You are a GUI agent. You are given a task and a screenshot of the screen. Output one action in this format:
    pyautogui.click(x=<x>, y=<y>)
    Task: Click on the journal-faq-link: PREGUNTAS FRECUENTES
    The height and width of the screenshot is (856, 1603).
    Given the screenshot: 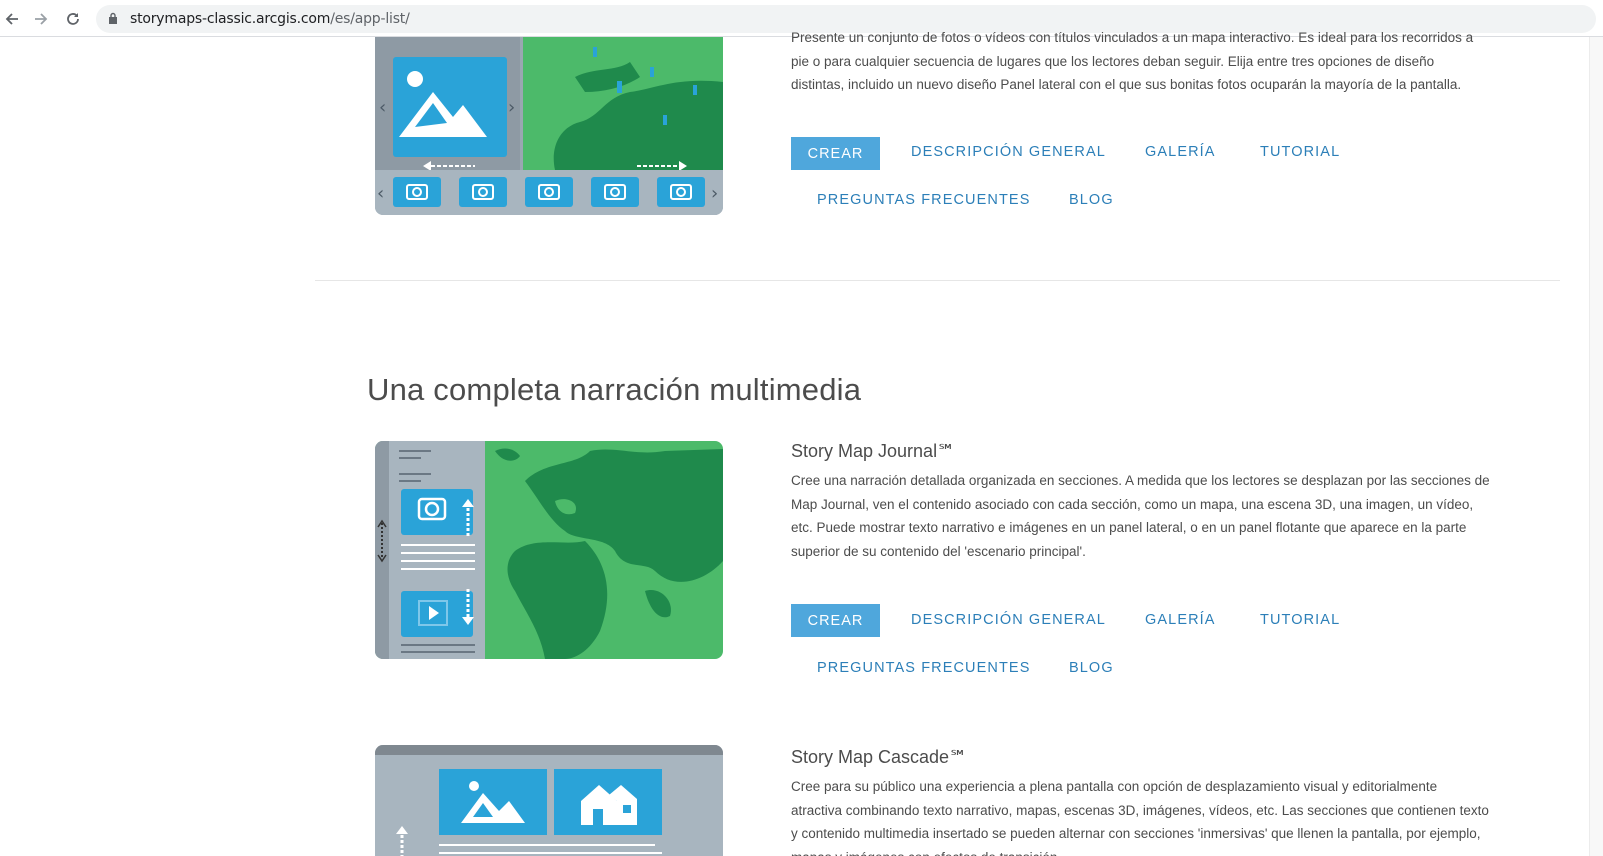 What is the action you would take?
    pyautogui.click(x=923, y=668)
    